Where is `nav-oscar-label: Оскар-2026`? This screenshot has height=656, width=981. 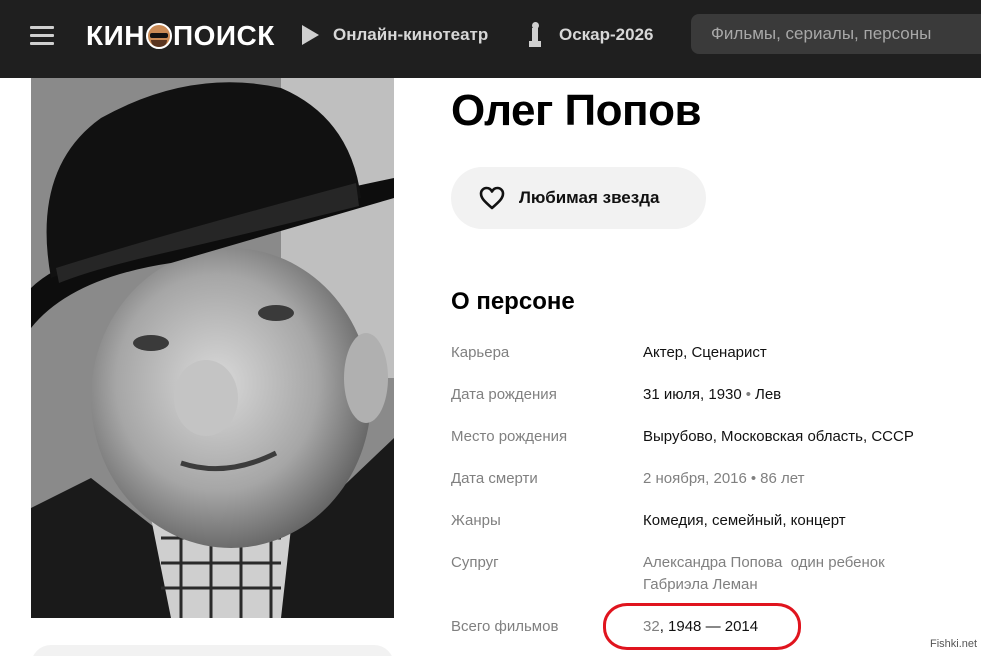
nav-oscar-label: Оскар-2026 is located at coordinates (606, 34).